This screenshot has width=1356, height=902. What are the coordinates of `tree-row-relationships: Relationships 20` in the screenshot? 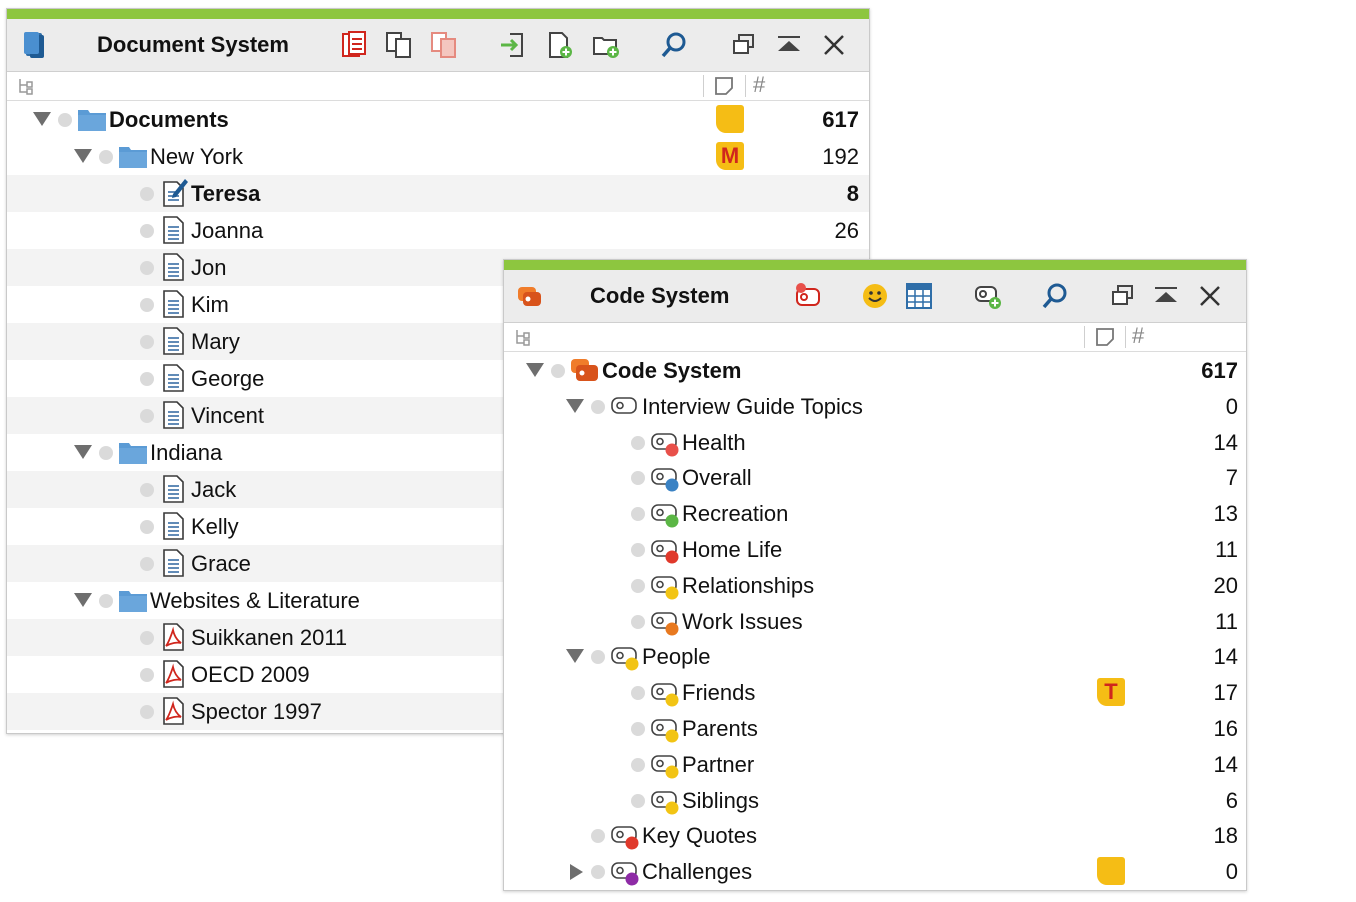 It's located at (875, 585).